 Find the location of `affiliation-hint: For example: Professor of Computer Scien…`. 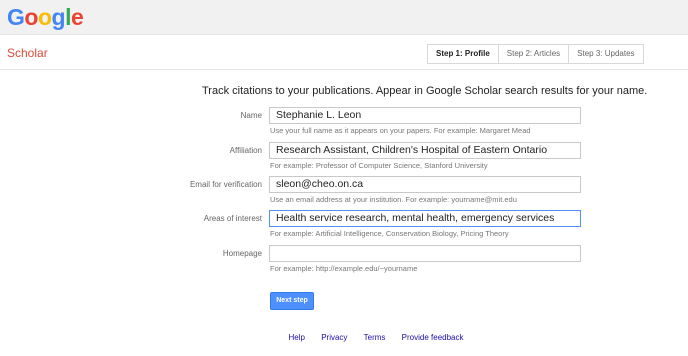

affiliation-hint: For example: Professor of Computer Scien… is located at coordinates (379, 165).